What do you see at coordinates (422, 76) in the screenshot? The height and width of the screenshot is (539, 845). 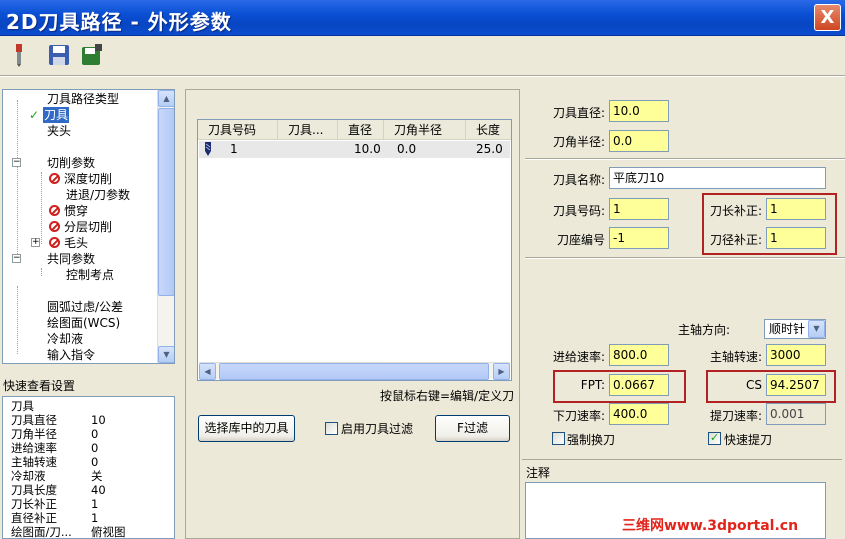 I see `toolbar-separator` at bounding box center [422, 76].